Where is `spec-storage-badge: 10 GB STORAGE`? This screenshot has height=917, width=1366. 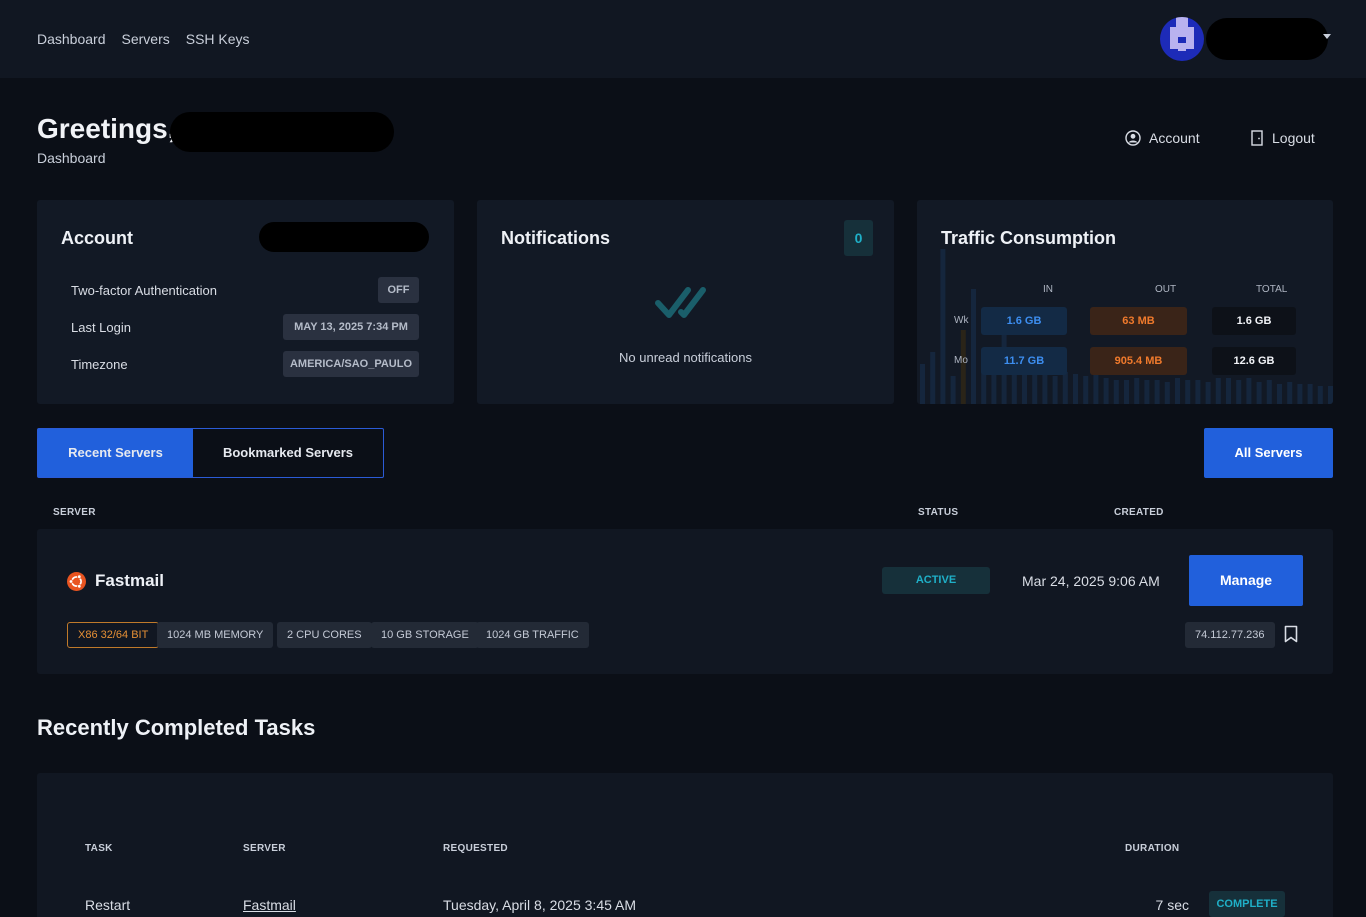
spec-storage-badge: 10 GB STORAGE is located at coordinates (425, 635).